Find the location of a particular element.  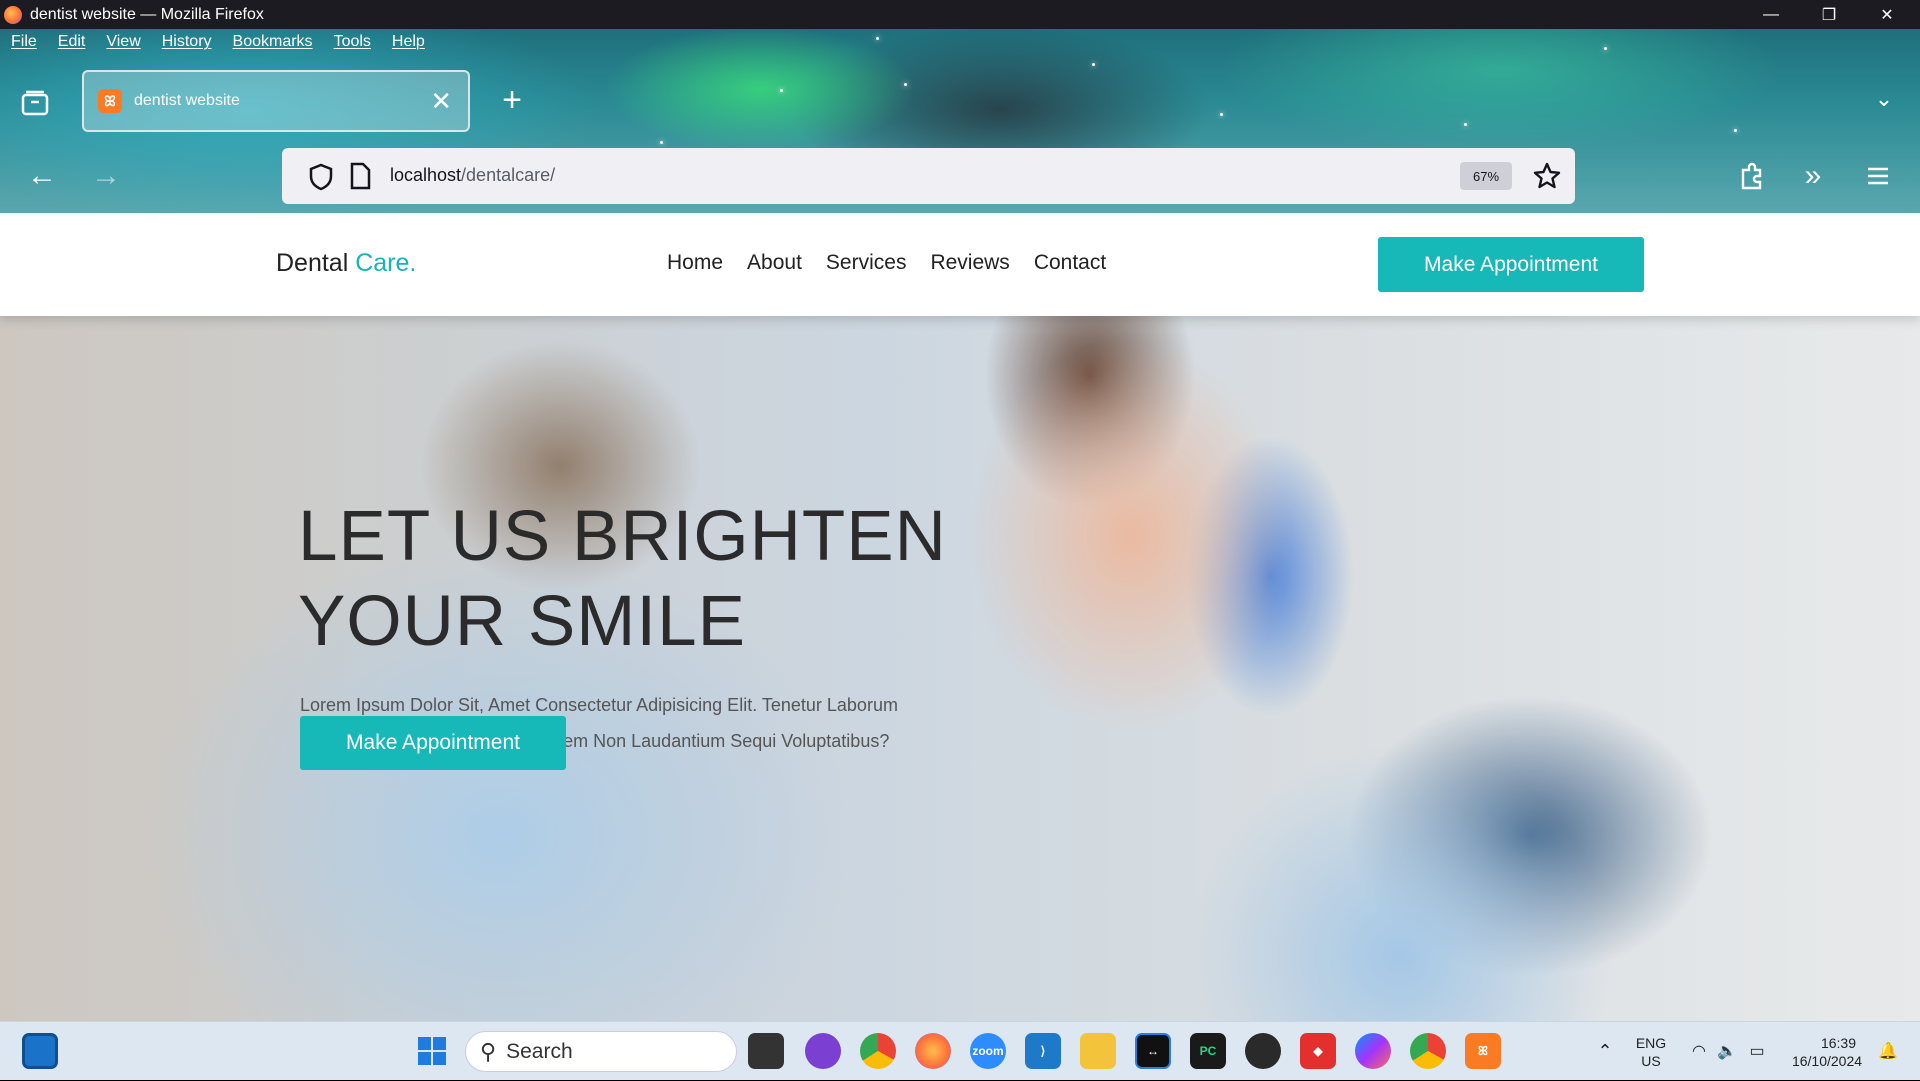

zoom-level-badge: 67% is located at coordinates (1486, 176).